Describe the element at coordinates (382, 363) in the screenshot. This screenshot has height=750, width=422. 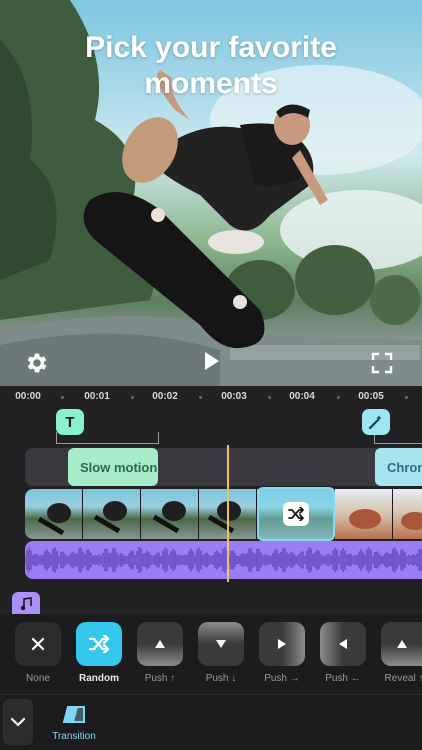
I see `fullscreen-icon` at that location.